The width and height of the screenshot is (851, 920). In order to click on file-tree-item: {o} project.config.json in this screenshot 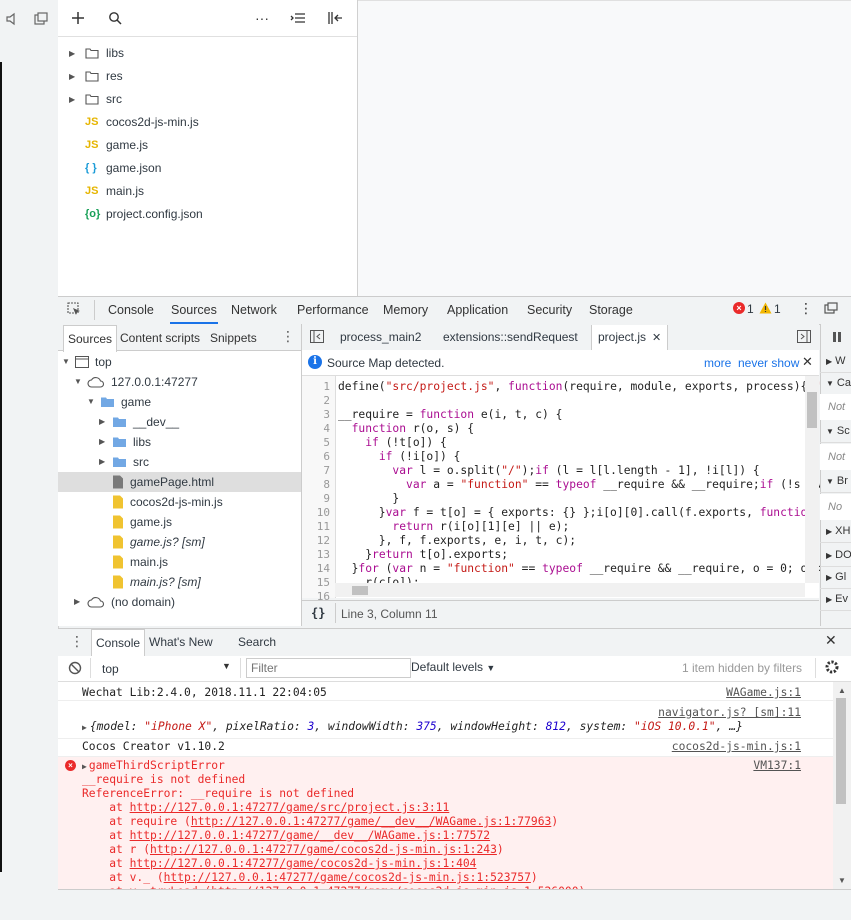, I will do `click(136, 214)`.